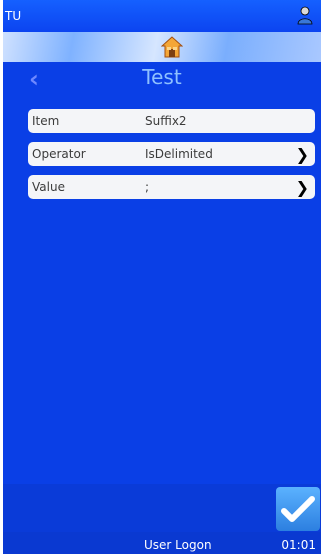 The width and height of the screenshot is (324, 554). I want to click on user-logon-status: User Logon, so click(178, 545).